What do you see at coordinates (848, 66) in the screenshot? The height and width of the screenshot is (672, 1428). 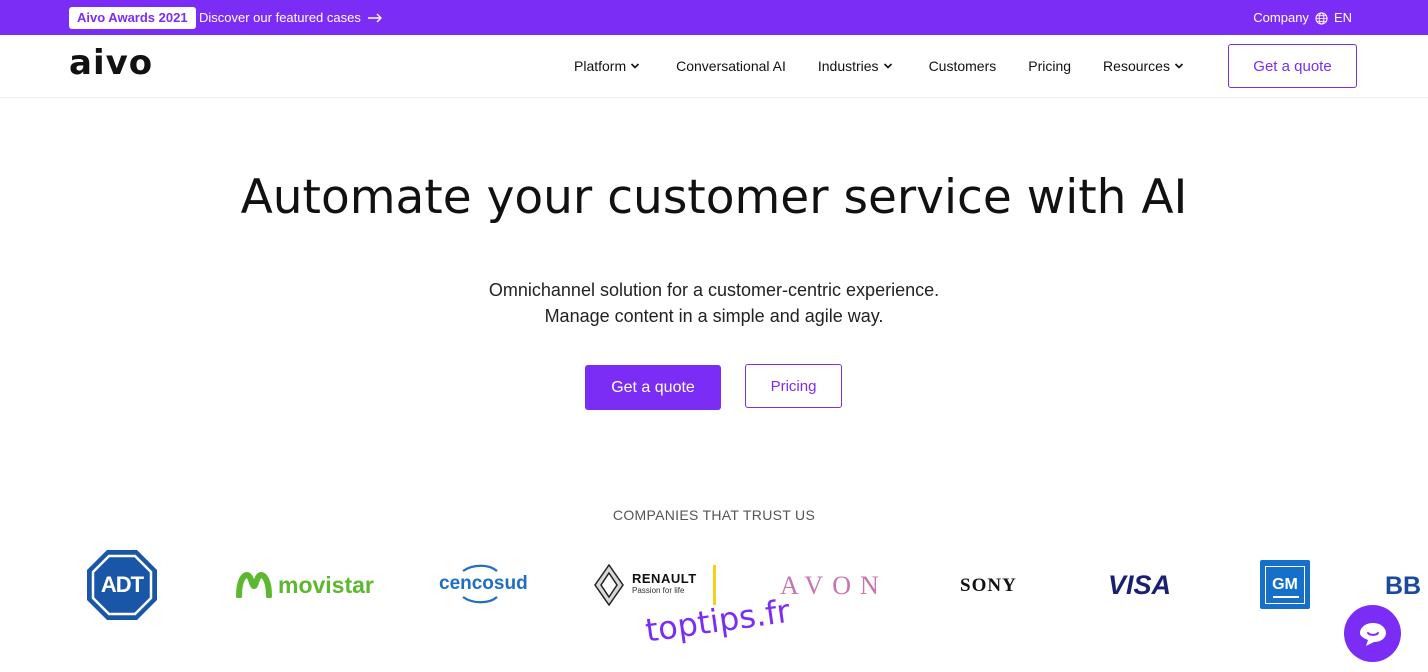 I see `nav-item-label: Industries` at bounding box center [848, 66].